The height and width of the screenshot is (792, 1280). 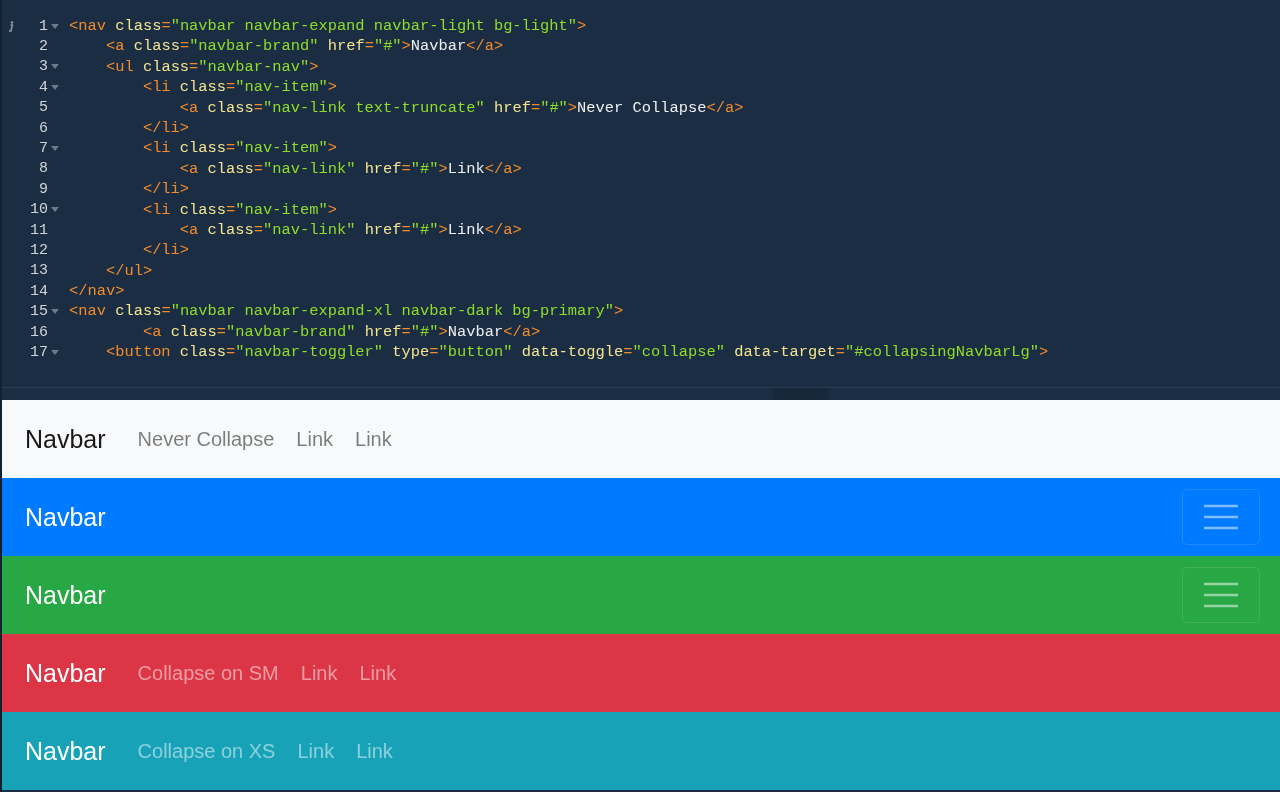 What do you see at coordinates (43, 128) in the screenshot?
I see `line-number: 6` at bounding box center [43, 128].